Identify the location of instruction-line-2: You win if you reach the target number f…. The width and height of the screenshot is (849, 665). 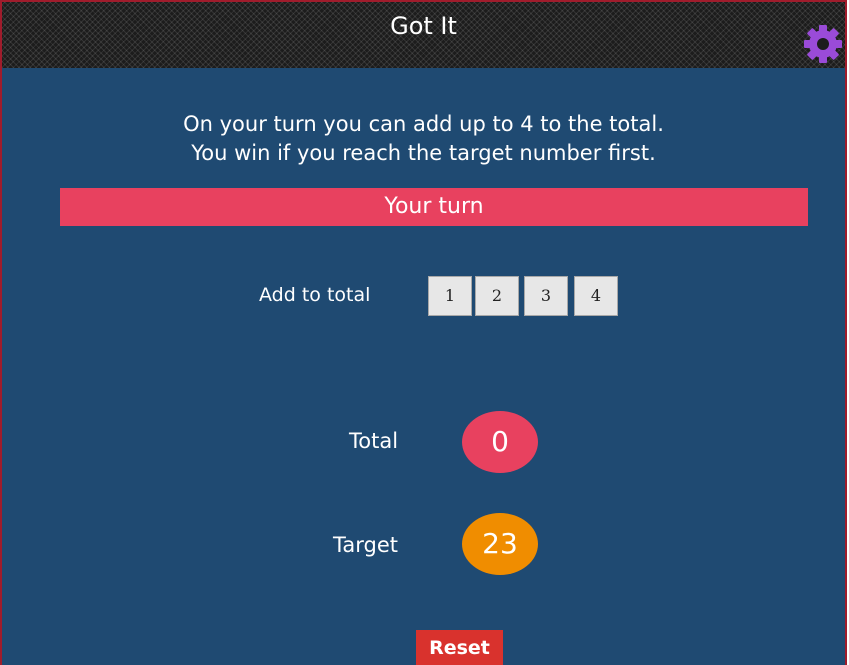
(423, 153).